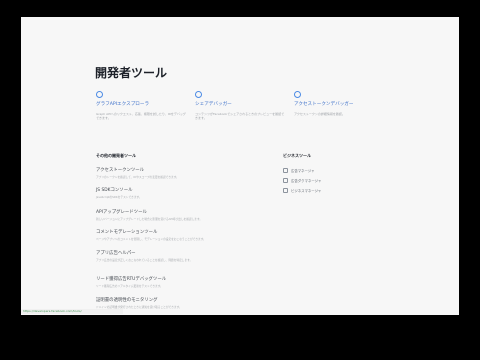  Describe the element at coordinates (285, 170) in the screenshot. I see `ads-manager-icon` at that location.